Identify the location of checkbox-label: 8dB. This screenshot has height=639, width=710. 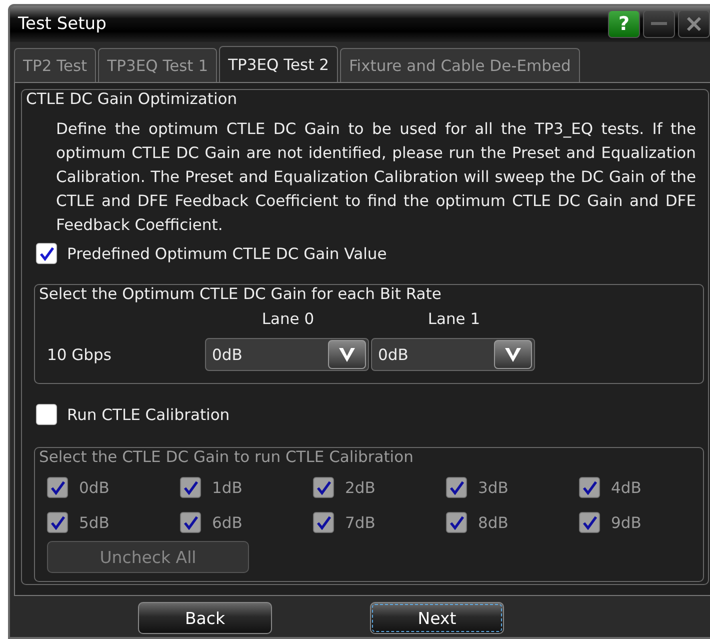
(493, 523).